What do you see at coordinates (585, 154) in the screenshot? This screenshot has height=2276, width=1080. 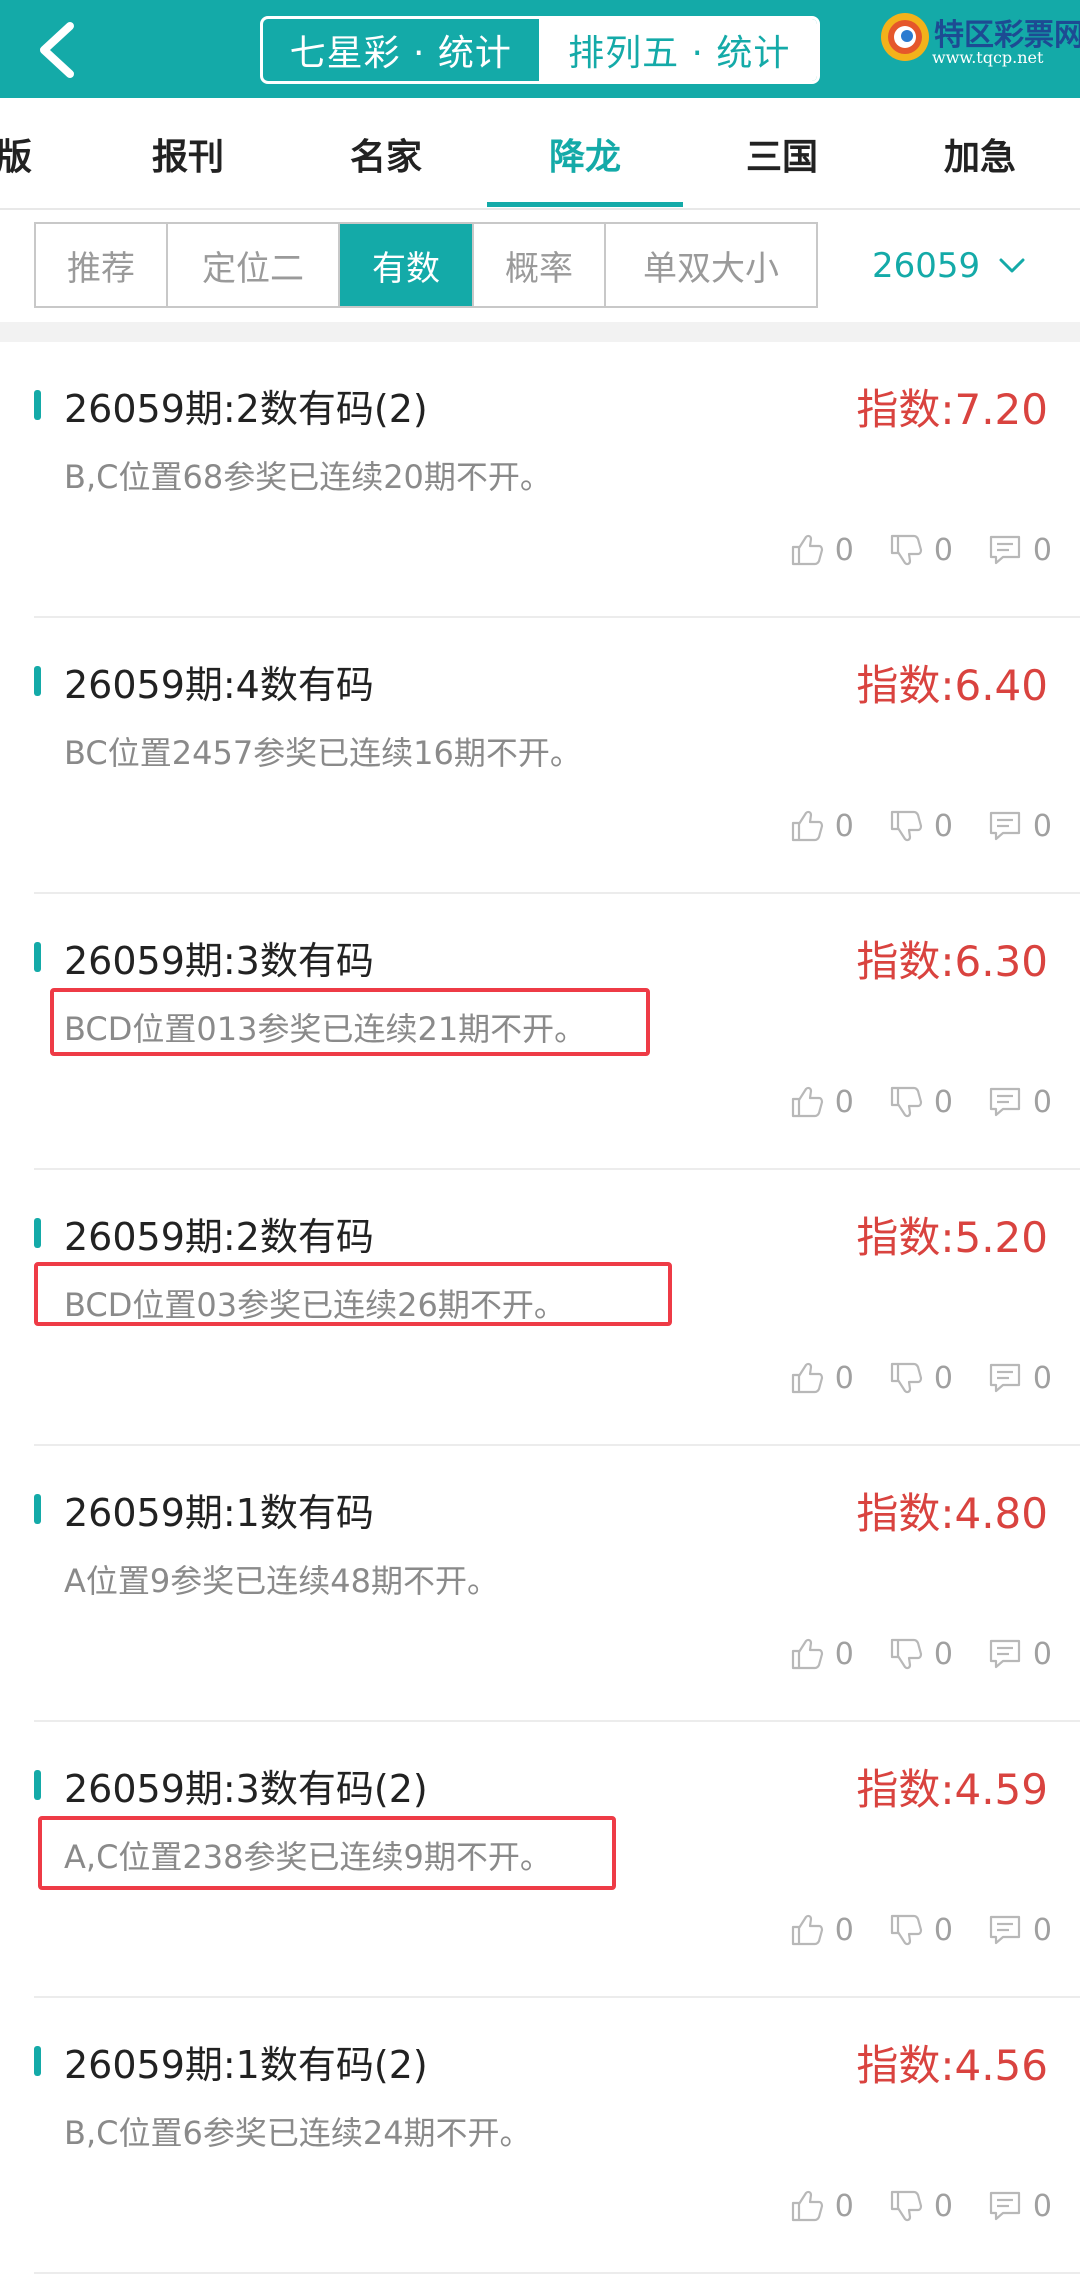 I see `tab-xianglong: 降龙` at bounding box center [585, 154].